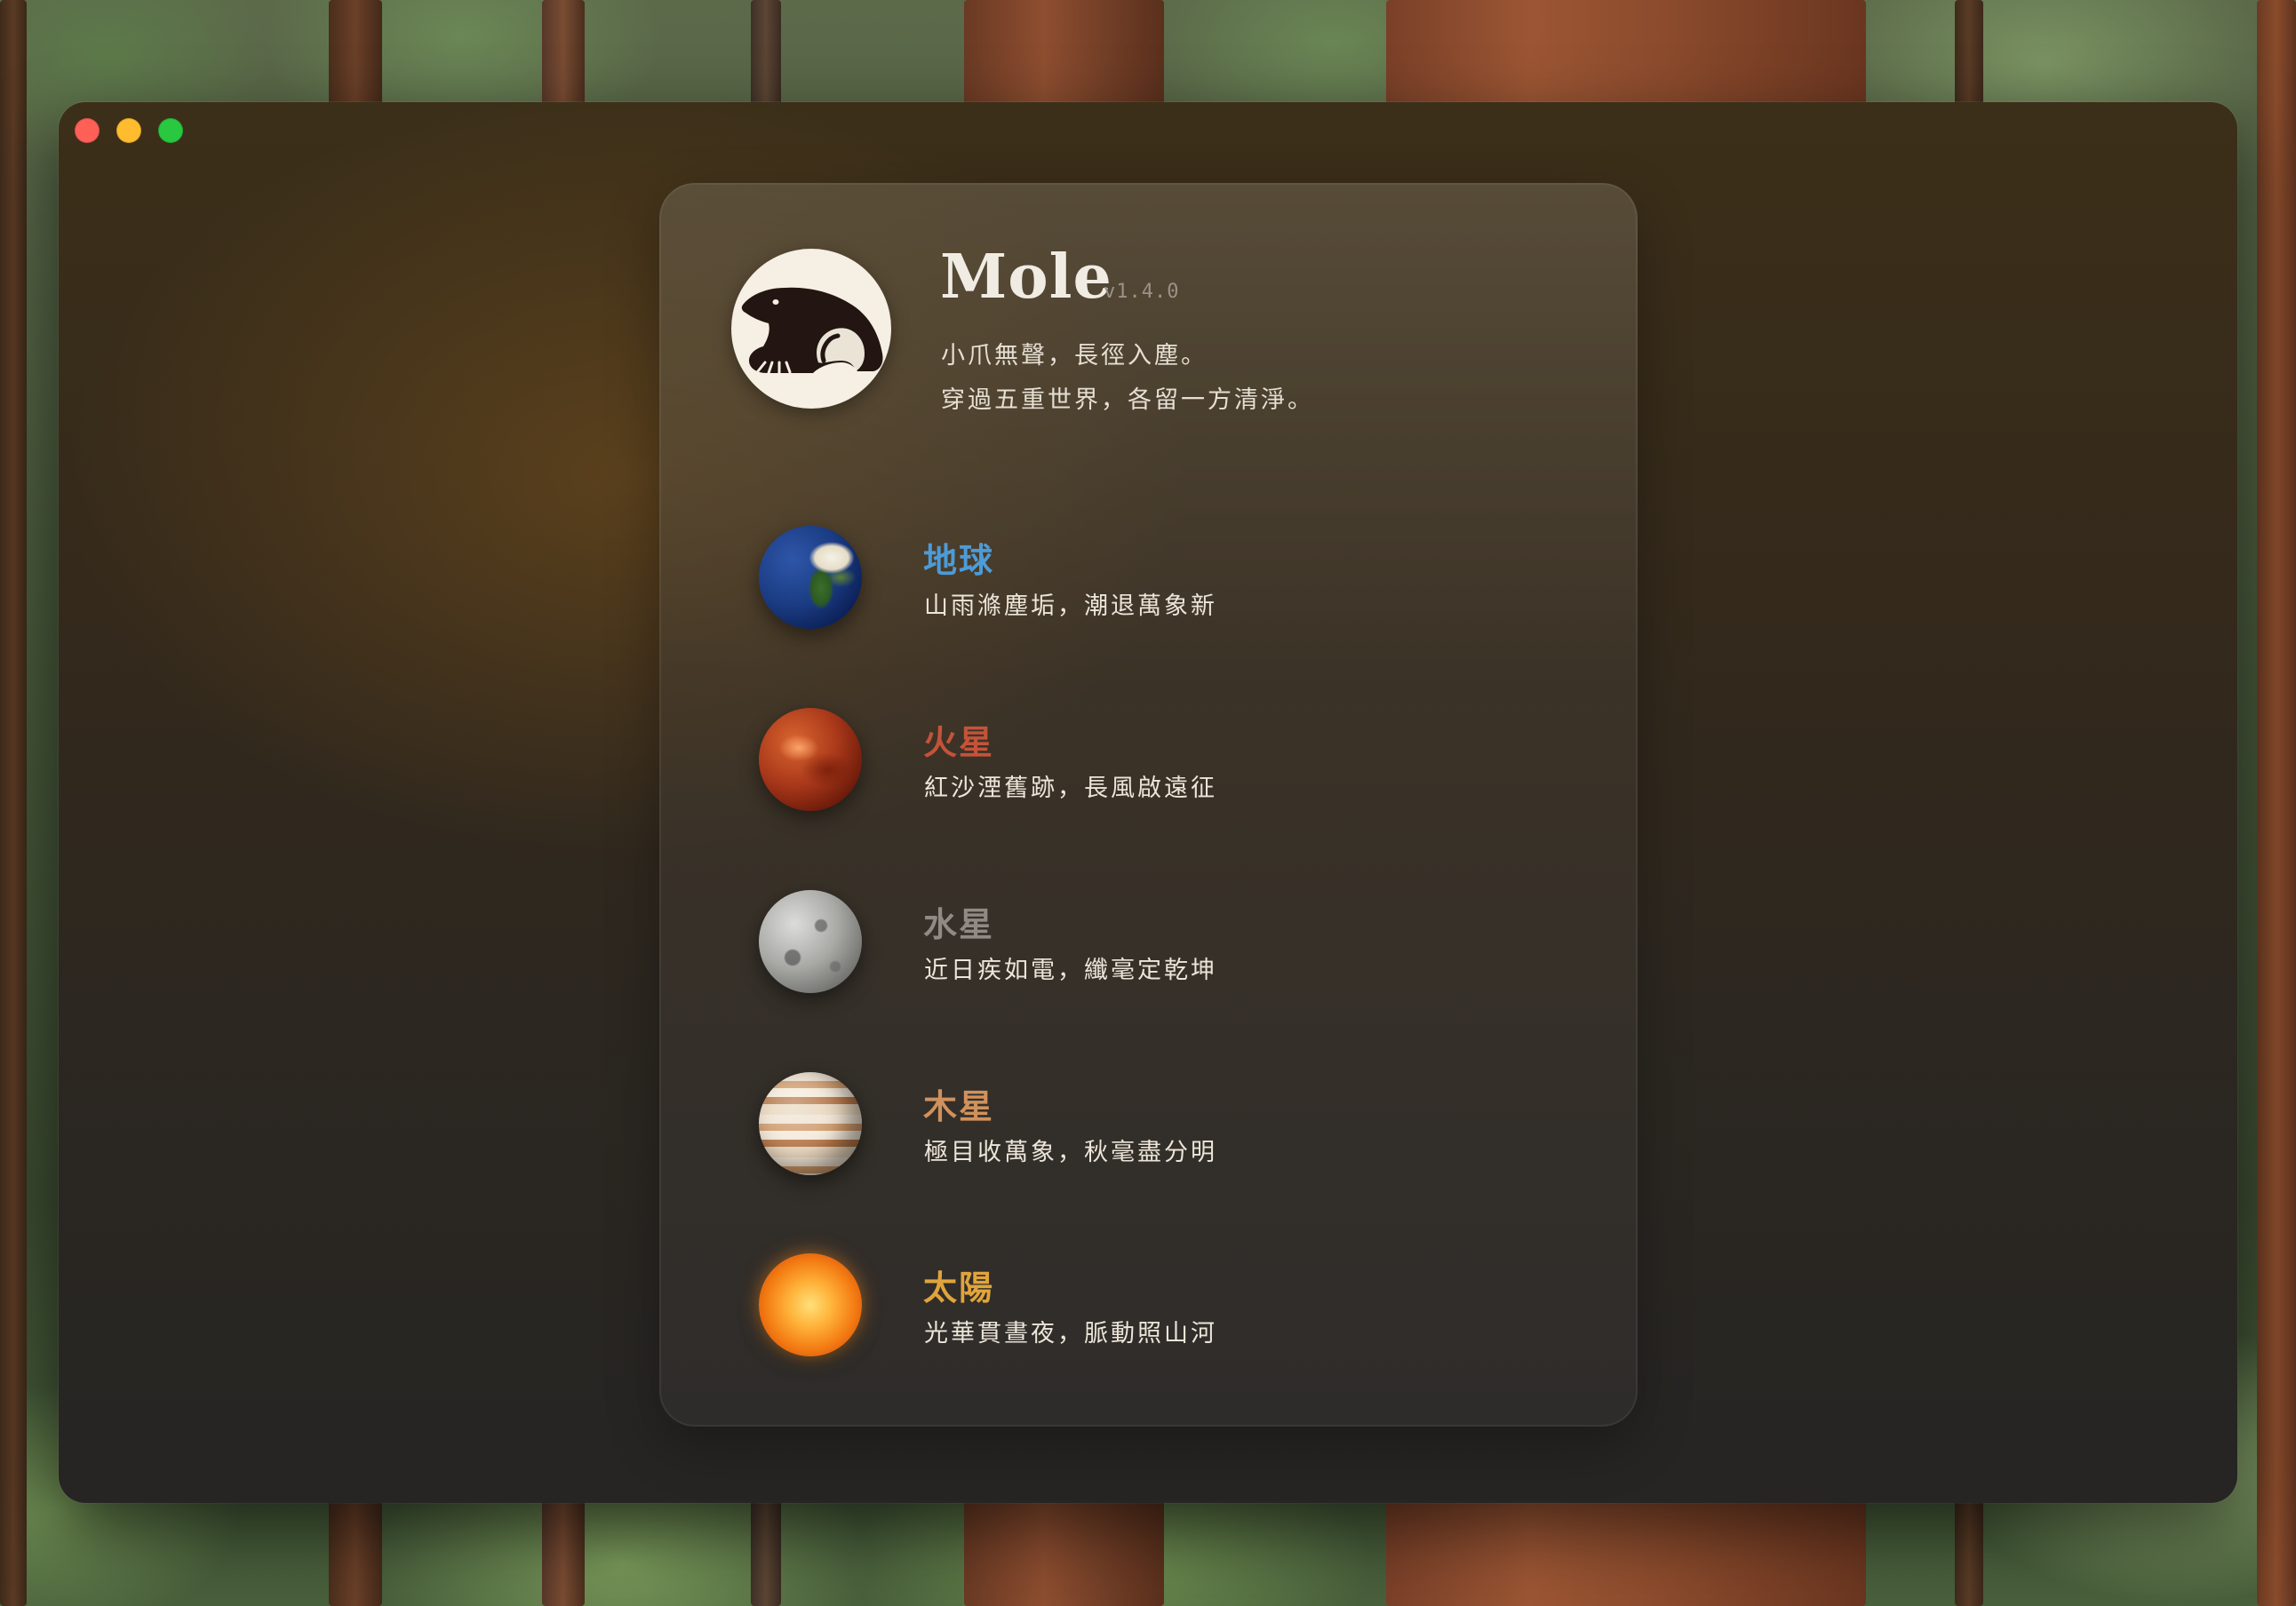 Image resolution: width=2296 pixels, height=1606 pixels. I want to click on planet-motto: 山雨滌塵垢，潮退萬象新, so click(1071, 606).